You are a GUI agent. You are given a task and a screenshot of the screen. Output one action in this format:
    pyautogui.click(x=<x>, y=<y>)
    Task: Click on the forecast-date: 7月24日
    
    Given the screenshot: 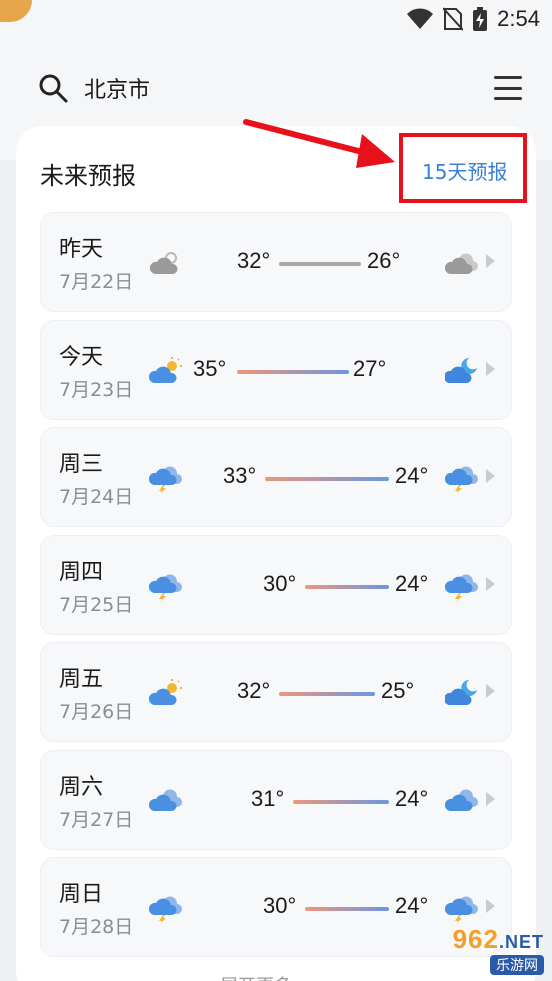 What is the action you would take?
    pyautogui.click(x=96, y=497)
    